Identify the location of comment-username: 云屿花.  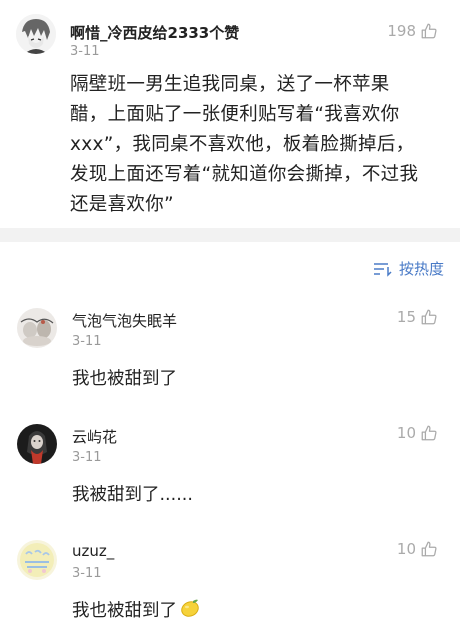
(94, 436).